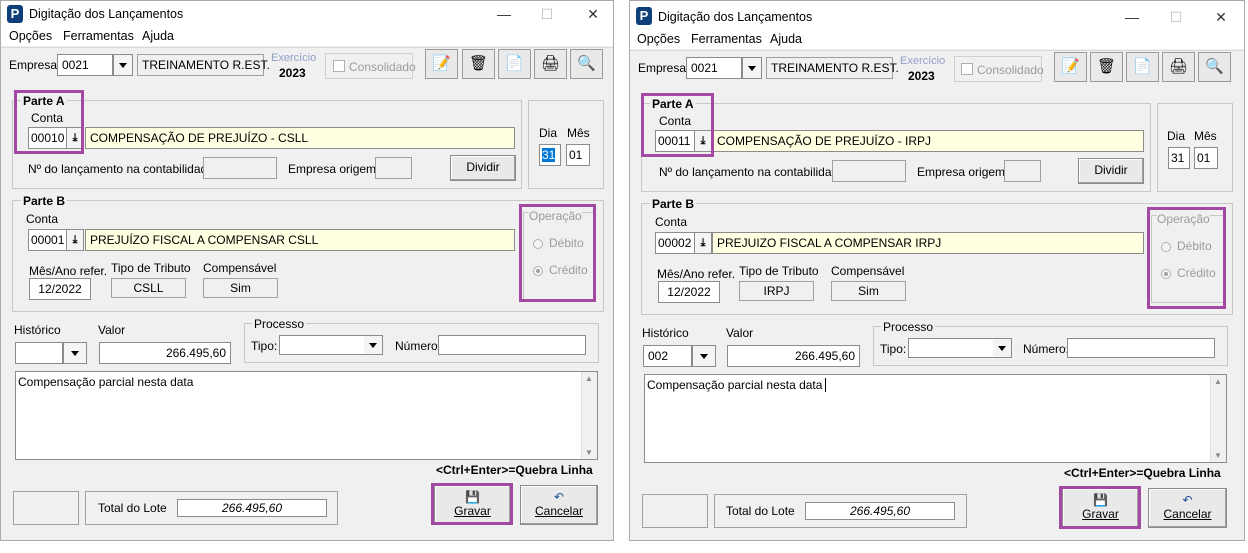  I want to click on tipo-tributo-field: IRPJ, so click(776, 291).